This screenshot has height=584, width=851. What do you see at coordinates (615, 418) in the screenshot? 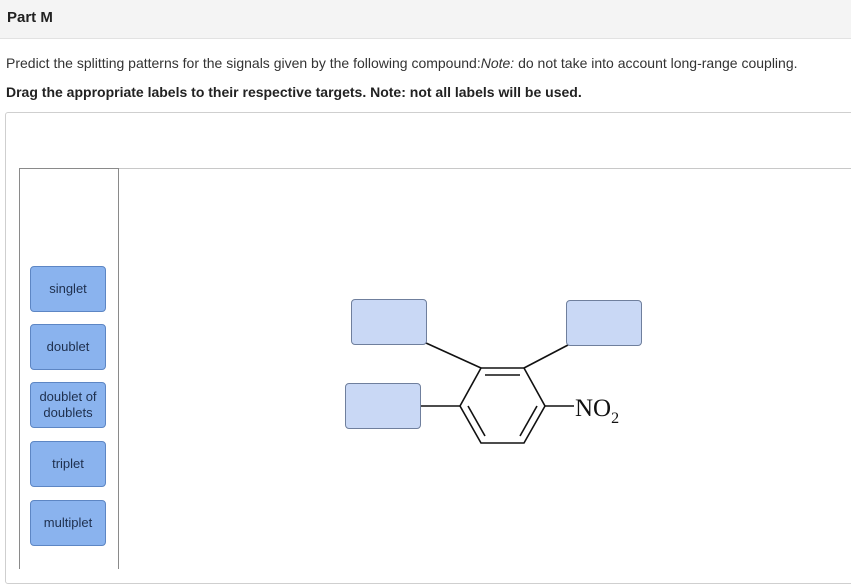
I see `nitro-subscript: 2` at bounding box center [615, 418].